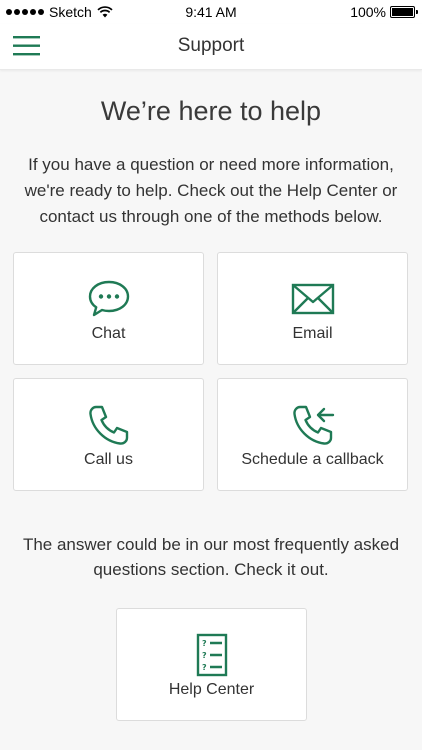 This screenshot has height=750, width=422. What do you see at coordinates (368, 12) in the screenshot?
I see `battery-percentage: 100%` at bounding box center [368, 12].